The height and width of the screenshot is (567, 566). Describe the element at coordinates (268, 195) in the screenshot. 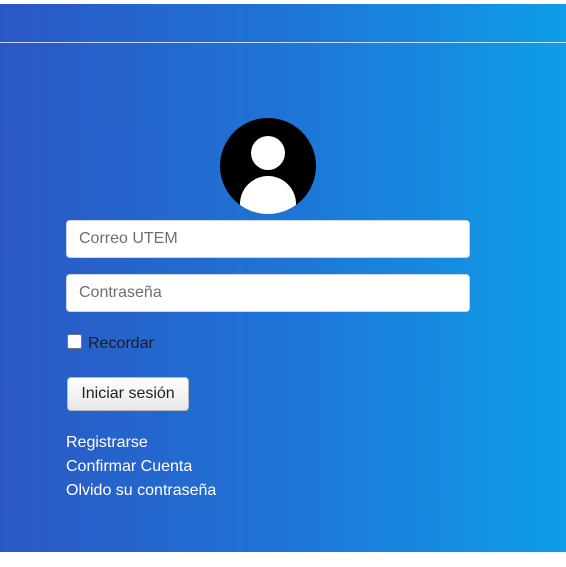

I see `avatar-body` at that location.